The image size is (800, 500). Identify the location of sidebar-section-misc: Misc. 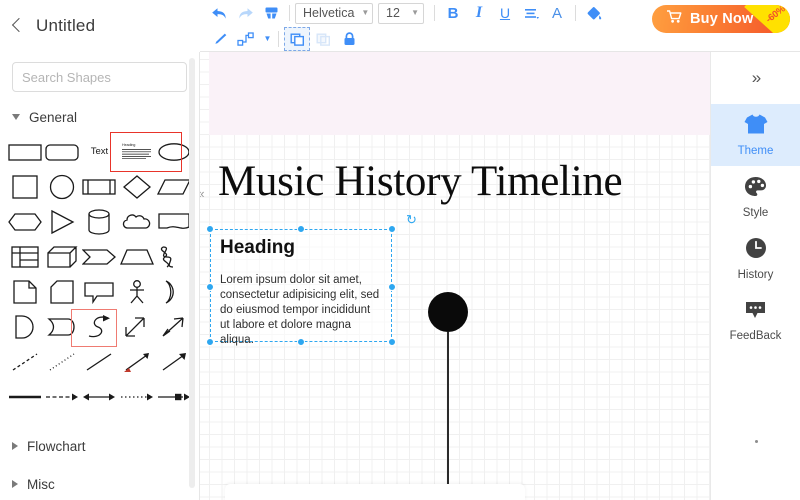
(99, 484).